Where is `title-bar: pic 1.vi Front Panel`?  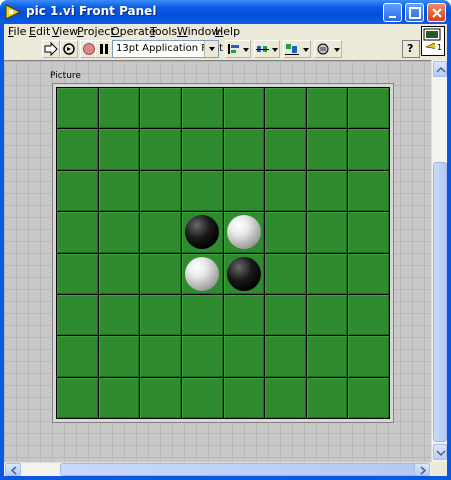 title-bar: pic 1.vi Front Panel is located at coordinates (225, 12).